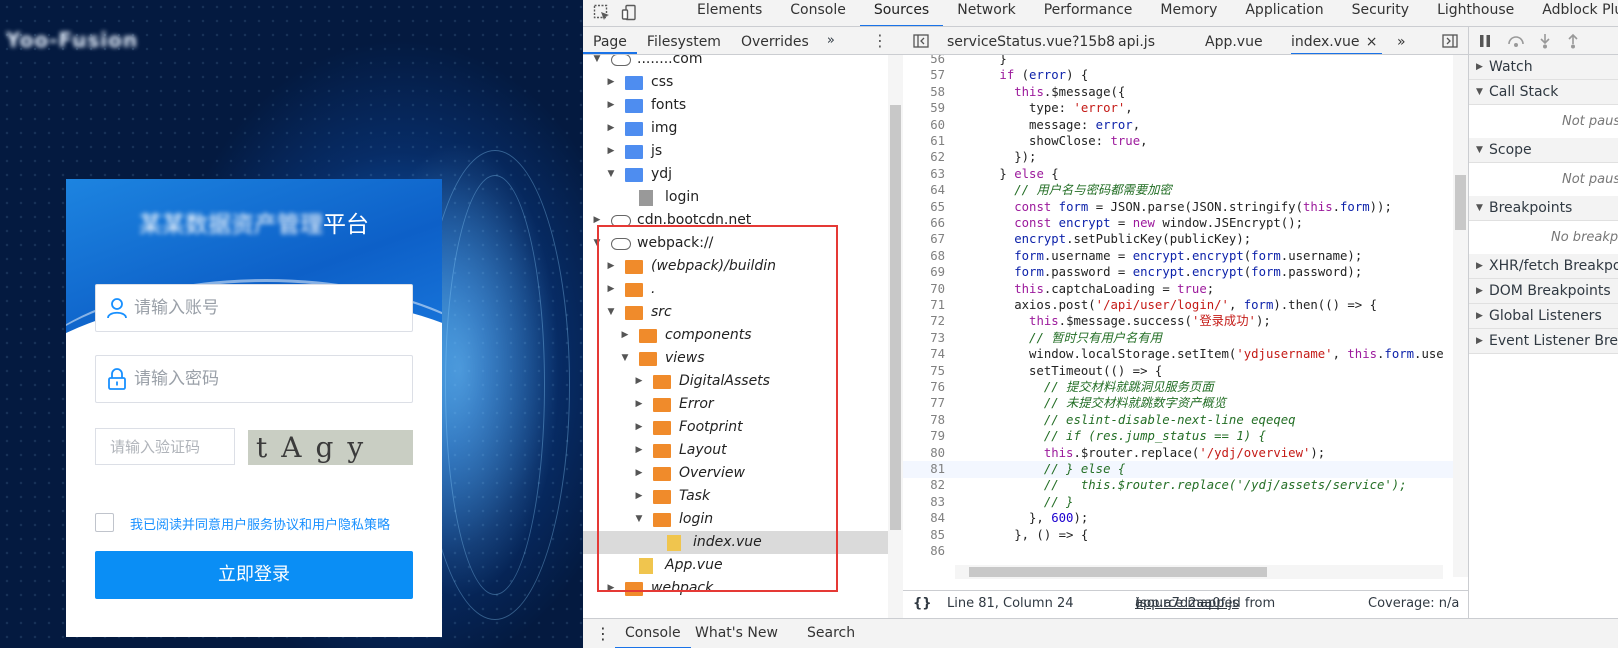  What do you see at coordinates (1485, 41) in the screenshot?
I see `pause-icon` at bounding box center [1485, 41].